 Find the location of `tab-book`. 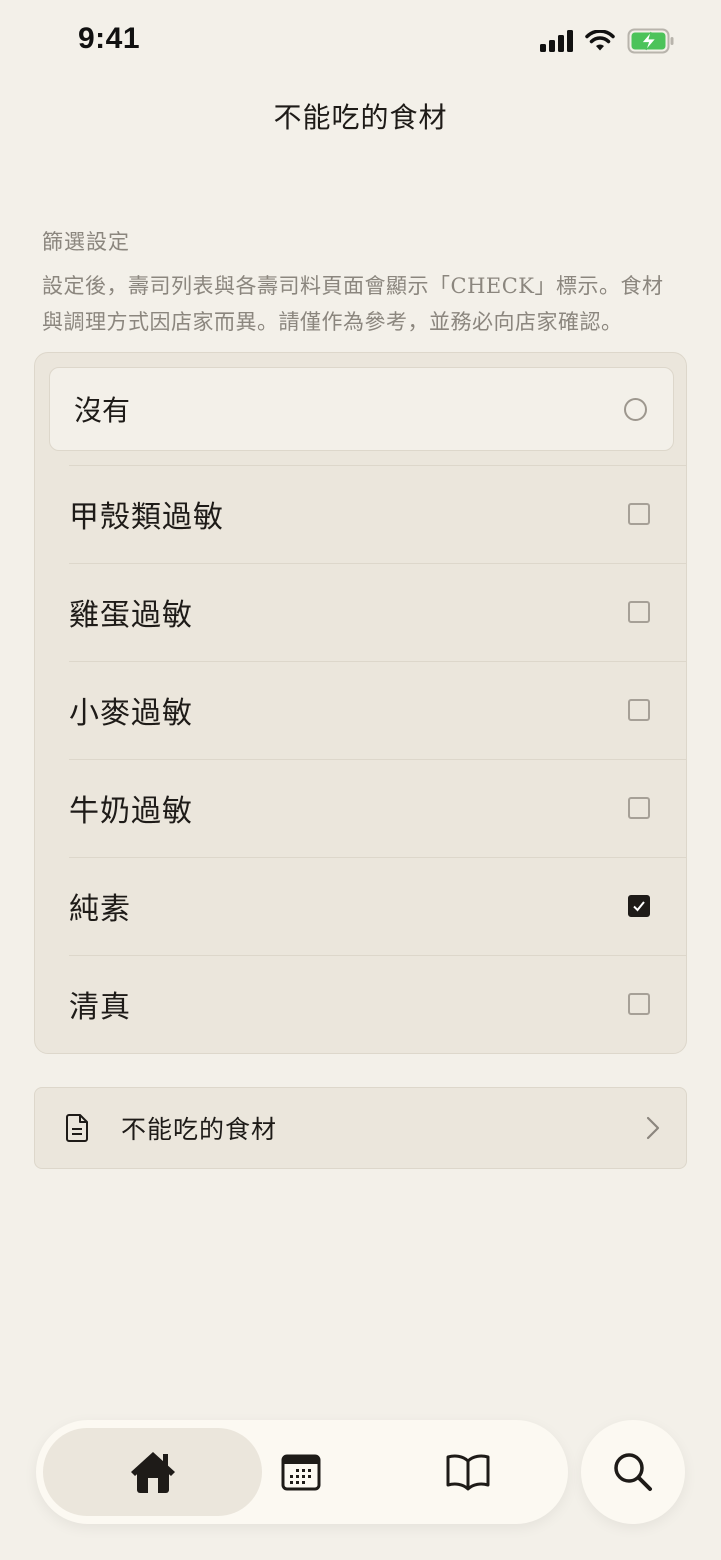

tab-book is located at coordinates (468, 1472).